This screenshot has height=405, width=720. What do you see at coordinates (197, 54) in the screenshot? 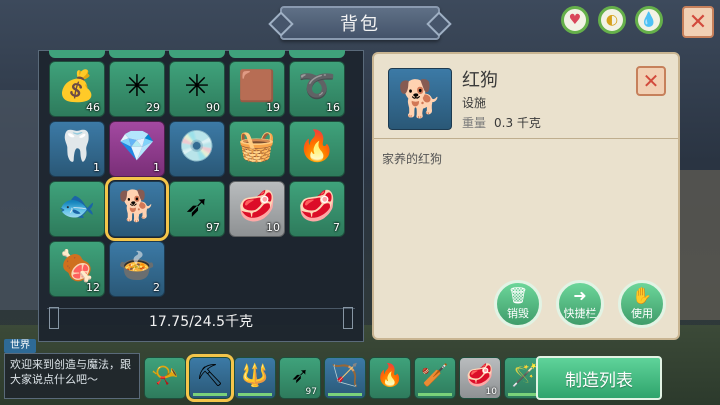
I see `scrolled-row` at bounding box center [197, 54].